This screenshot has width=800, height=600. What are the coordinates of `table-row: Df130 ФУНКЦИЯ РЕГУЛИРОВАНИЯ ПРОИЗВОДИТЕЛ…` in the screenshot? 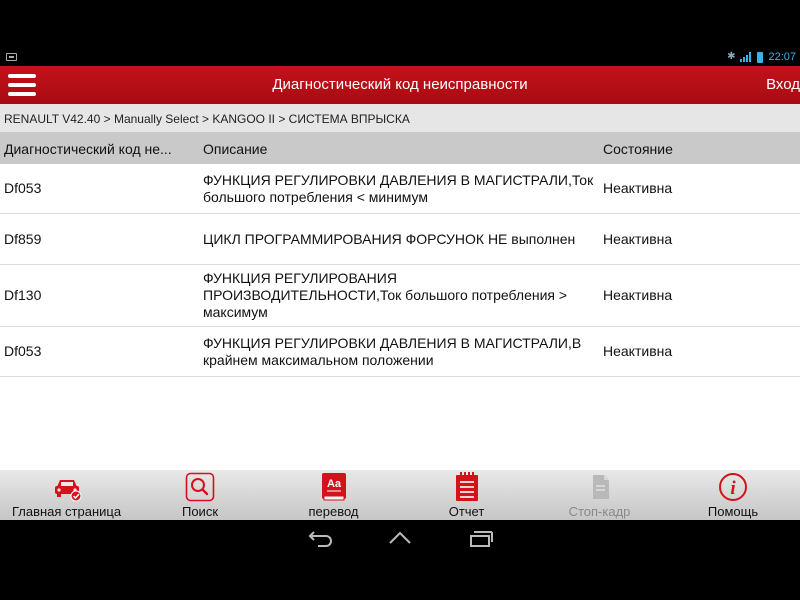 It's located at (400, 296).